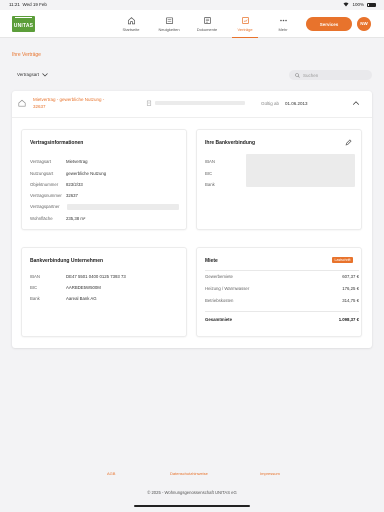 This screenshot has width=384, height=512. I want to click on status-time: 11:21 Wed 19 Feb, so click(28, 4).